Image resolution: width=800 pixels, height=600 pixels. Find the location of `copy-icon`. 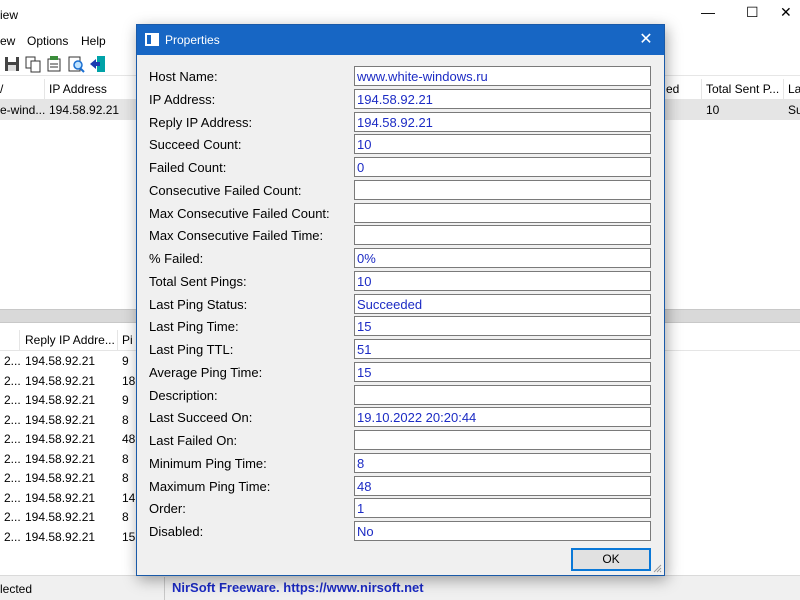

copy-icon is located at coordinates (33, 64).